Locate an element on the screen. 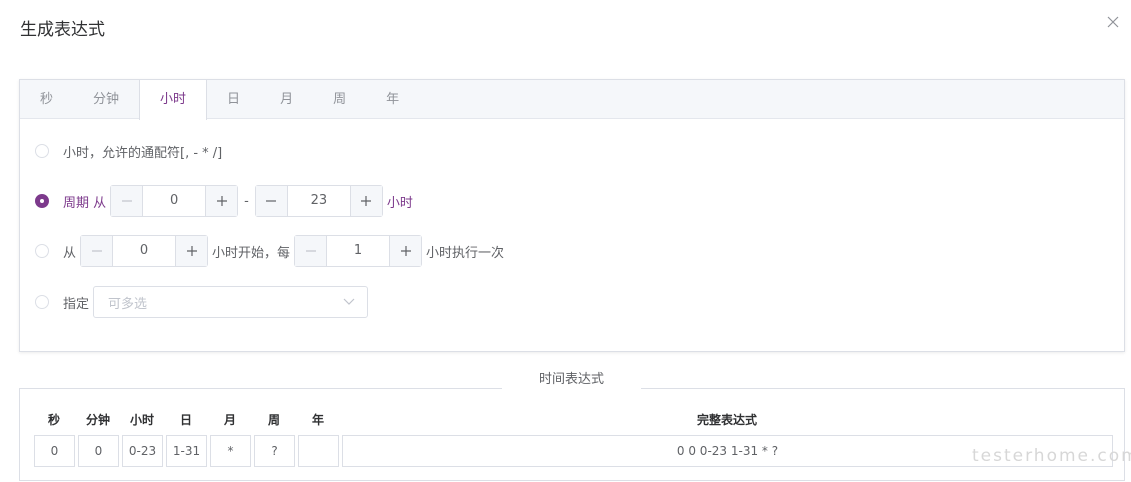  header-second: 秒 is located at coordinates (53, 420).